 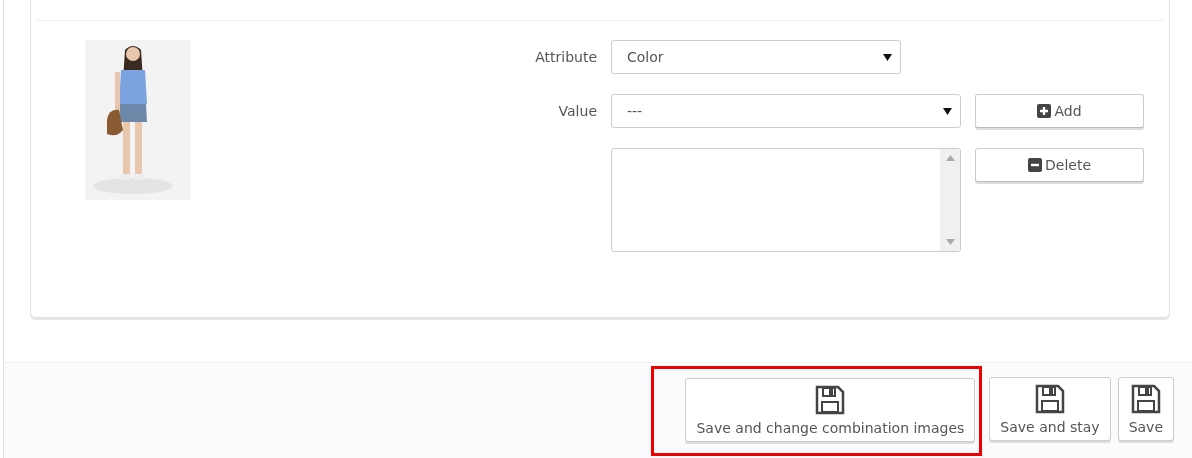 I want to click on plus-square-icon, so click(x=1044, y=111).